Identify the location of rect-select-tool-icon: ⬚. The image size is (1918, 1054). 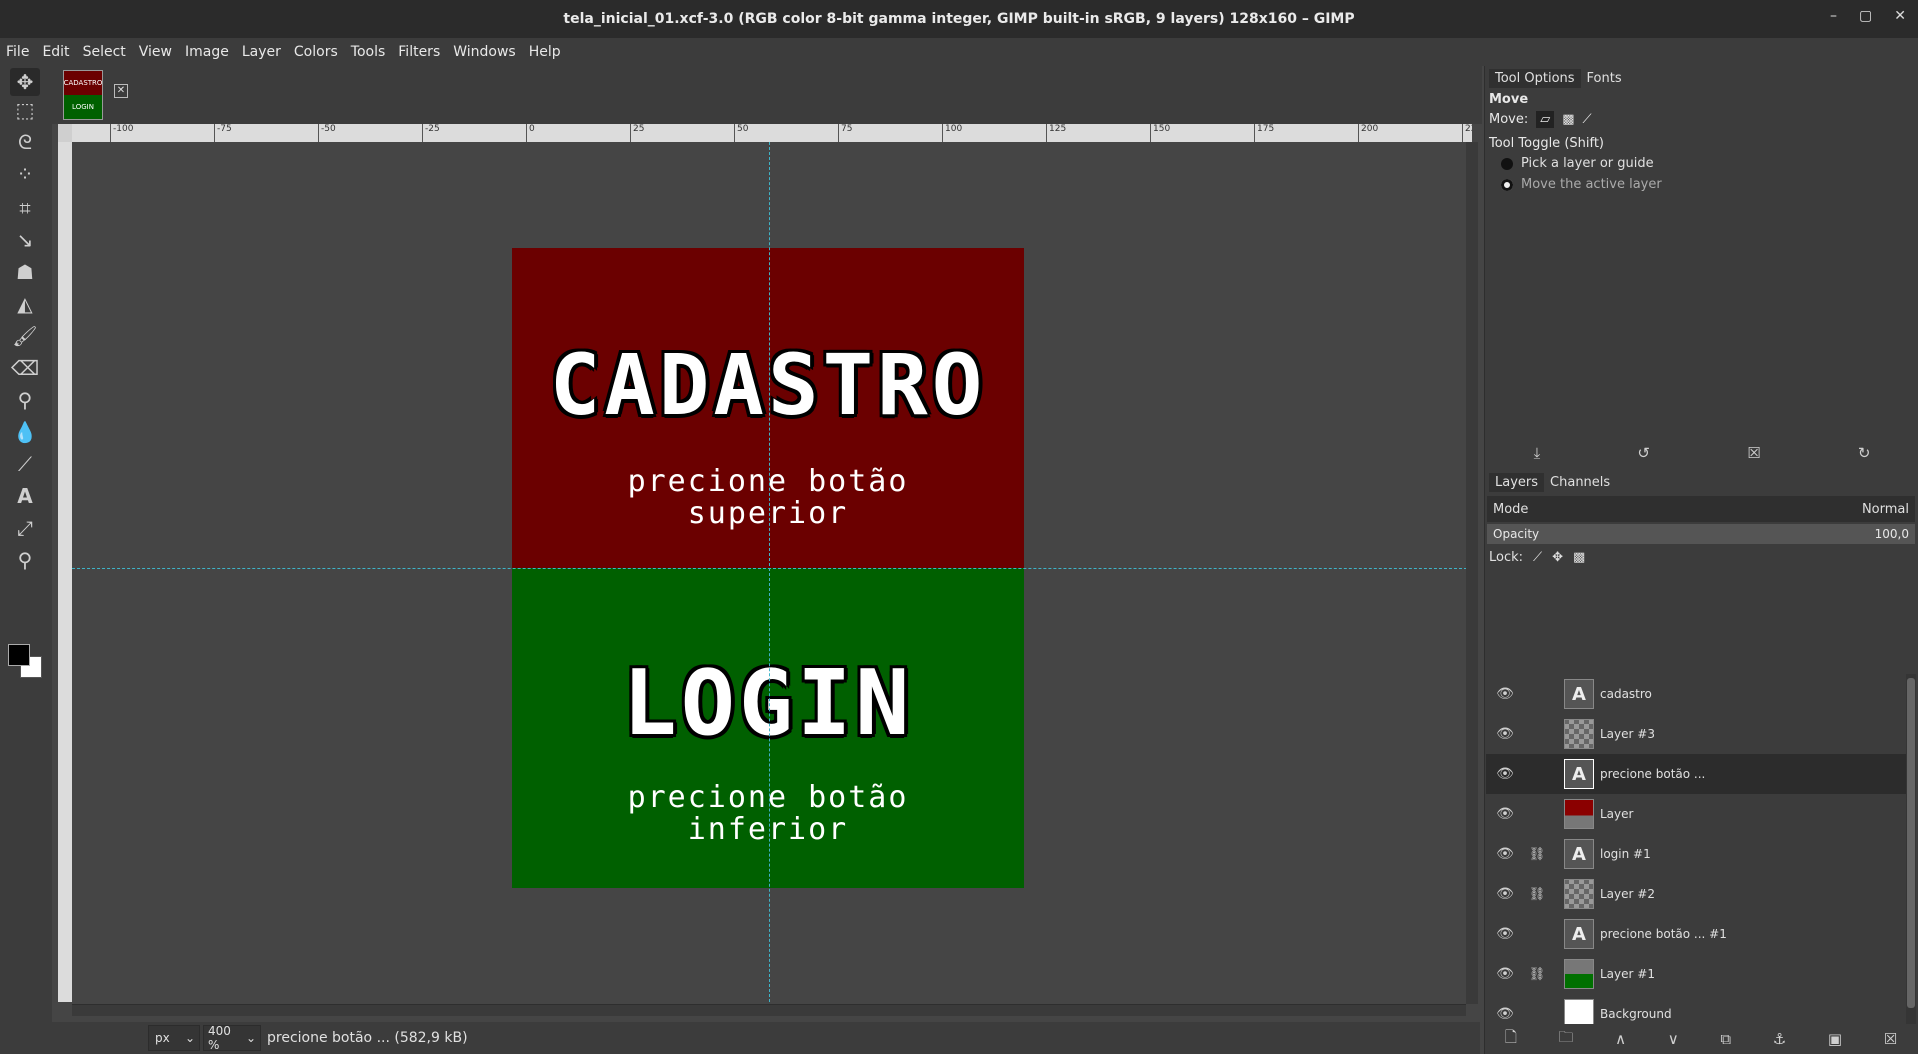
(25, 110).